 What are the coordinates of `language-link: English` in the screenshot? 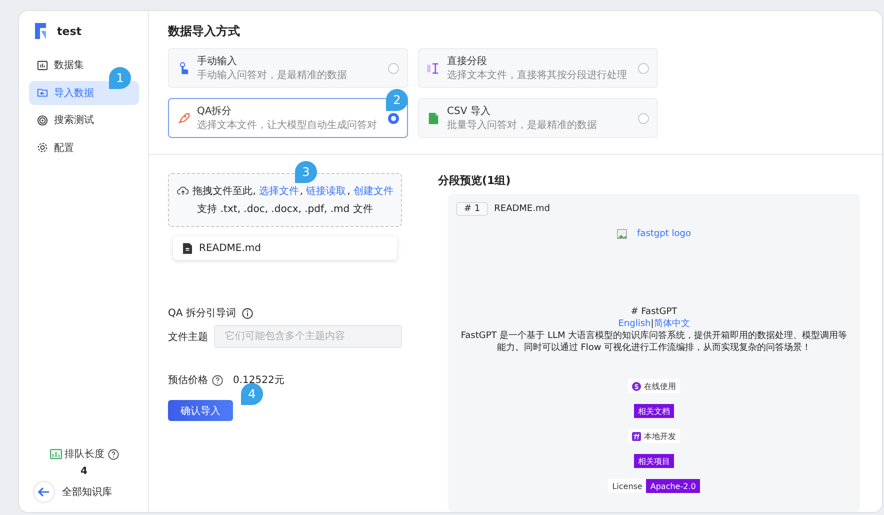 It's located at (634, 324).